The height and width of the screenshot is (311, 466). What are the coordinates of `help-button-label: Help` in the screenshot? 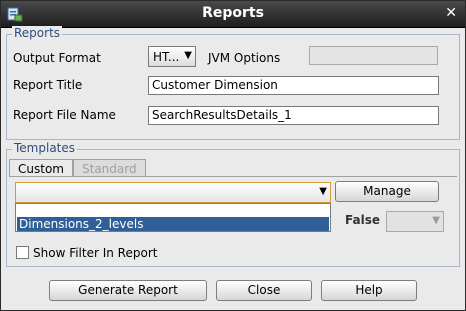 It's located at (369, 290).